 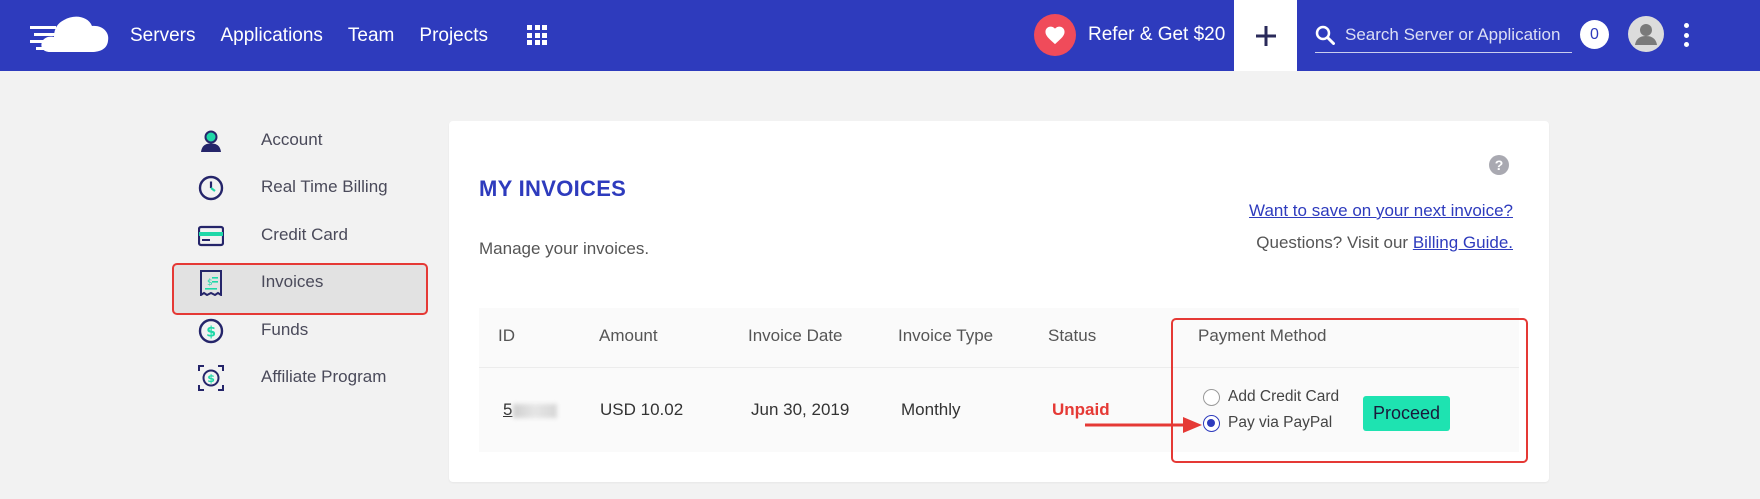 What do you see at coordinates (324, 186) in the screenshot?
I see `sidebar-item-label: Real Time Billing` at bounding box center [324, 186].